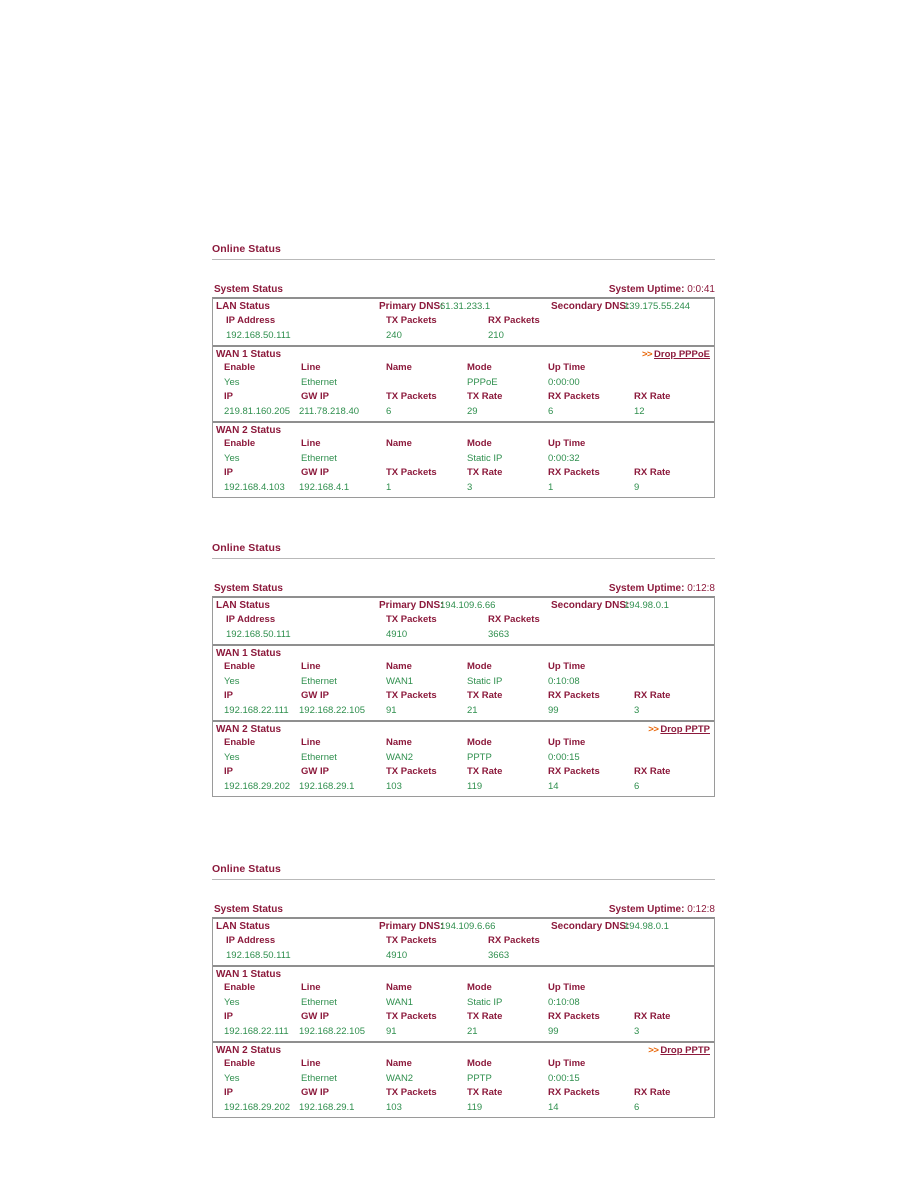  Describe the element at coordinates (637, 1031) in the screenshot. I see `wan1-status-section-rx-rate-value: 3` at that location.